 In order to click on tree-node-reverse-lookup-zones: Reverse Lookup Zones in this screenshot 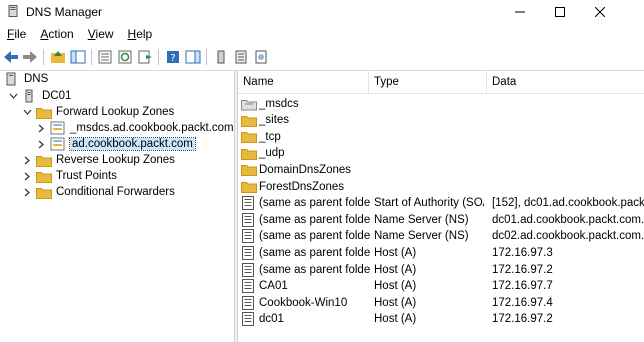, I will do `click(98, 160)`.